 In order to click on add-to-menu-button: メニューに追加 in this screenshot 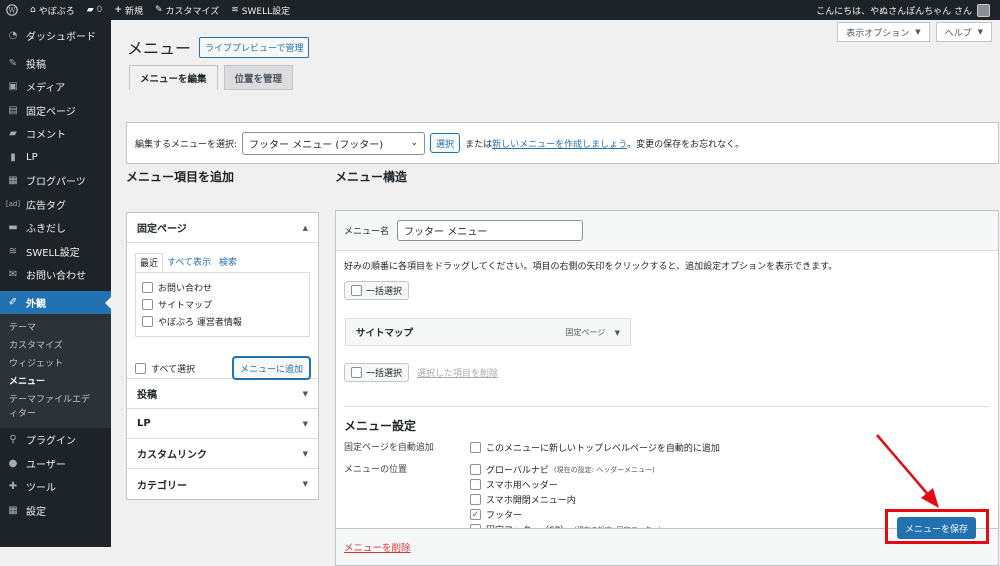, I will do `click(271, 368)`.